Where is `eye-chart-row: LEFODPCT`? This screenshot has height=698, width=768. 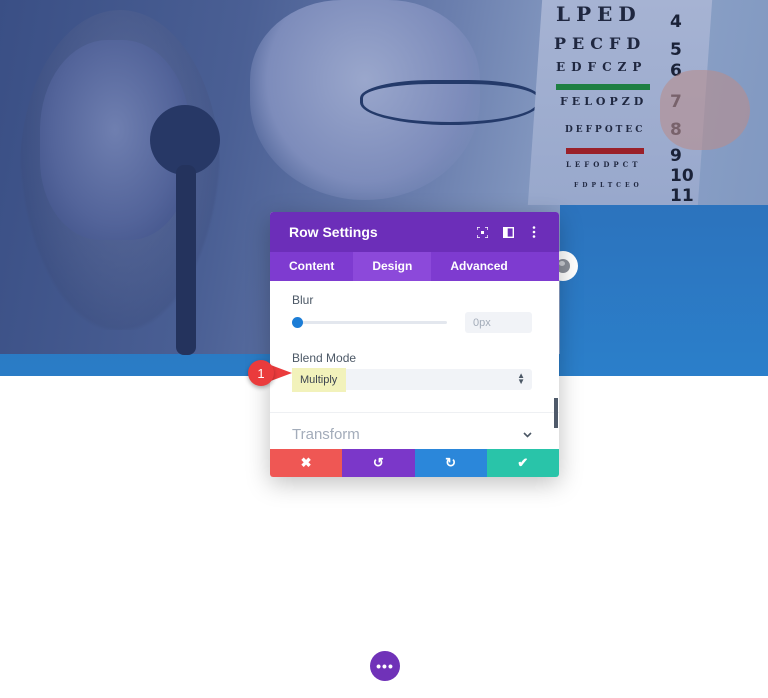 eye-chart-row: LEFODPCT is located at coordinates (604, 164).